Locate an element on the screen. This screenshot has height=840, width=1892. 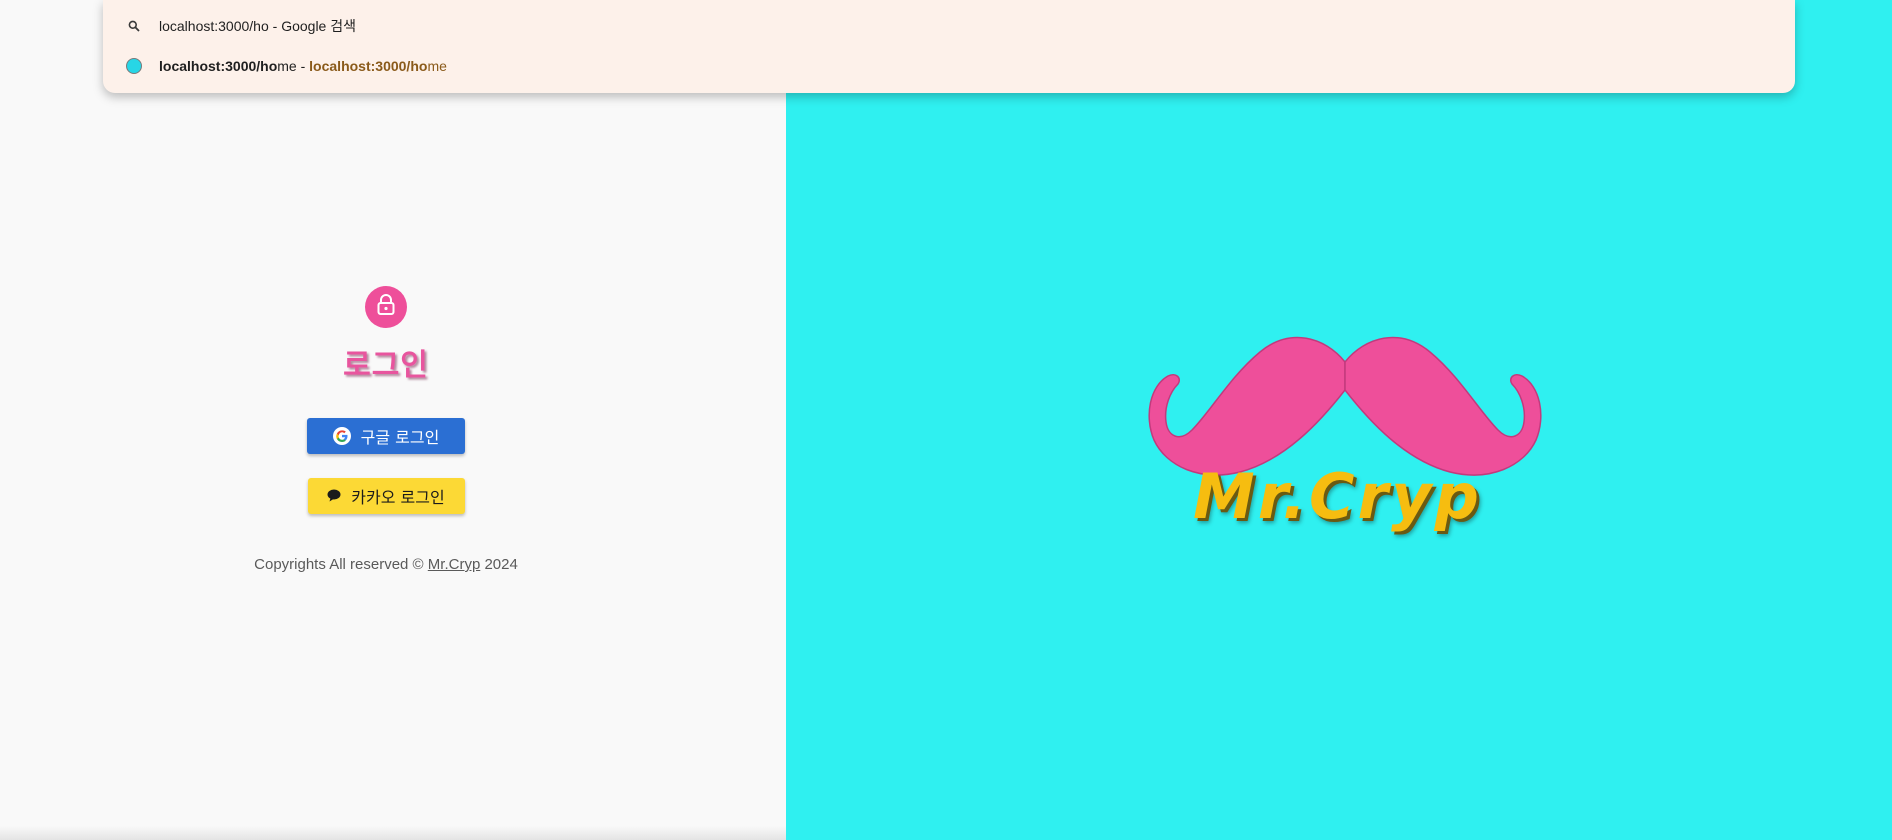
lock-icon is located at coordinates (386, 307).